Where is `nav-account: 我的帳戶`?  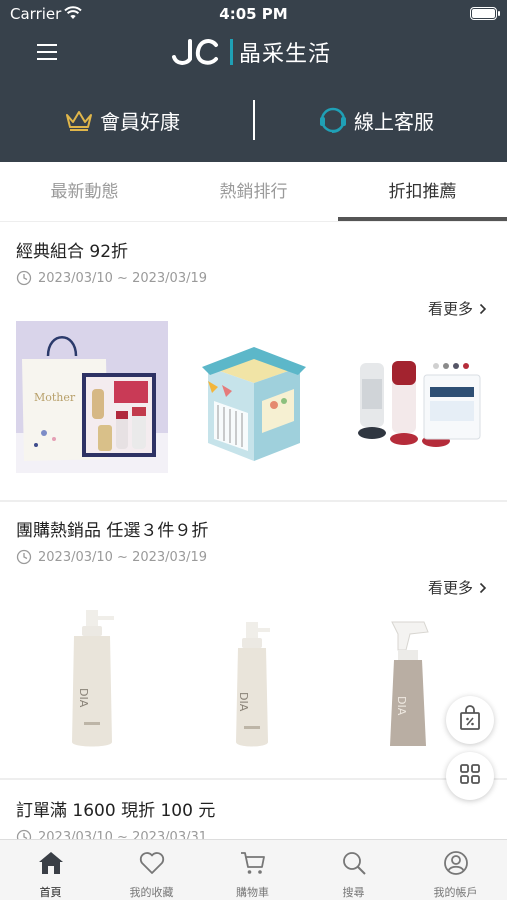
nav-account: 我的帳戶 is located at coordinates (455, 870).